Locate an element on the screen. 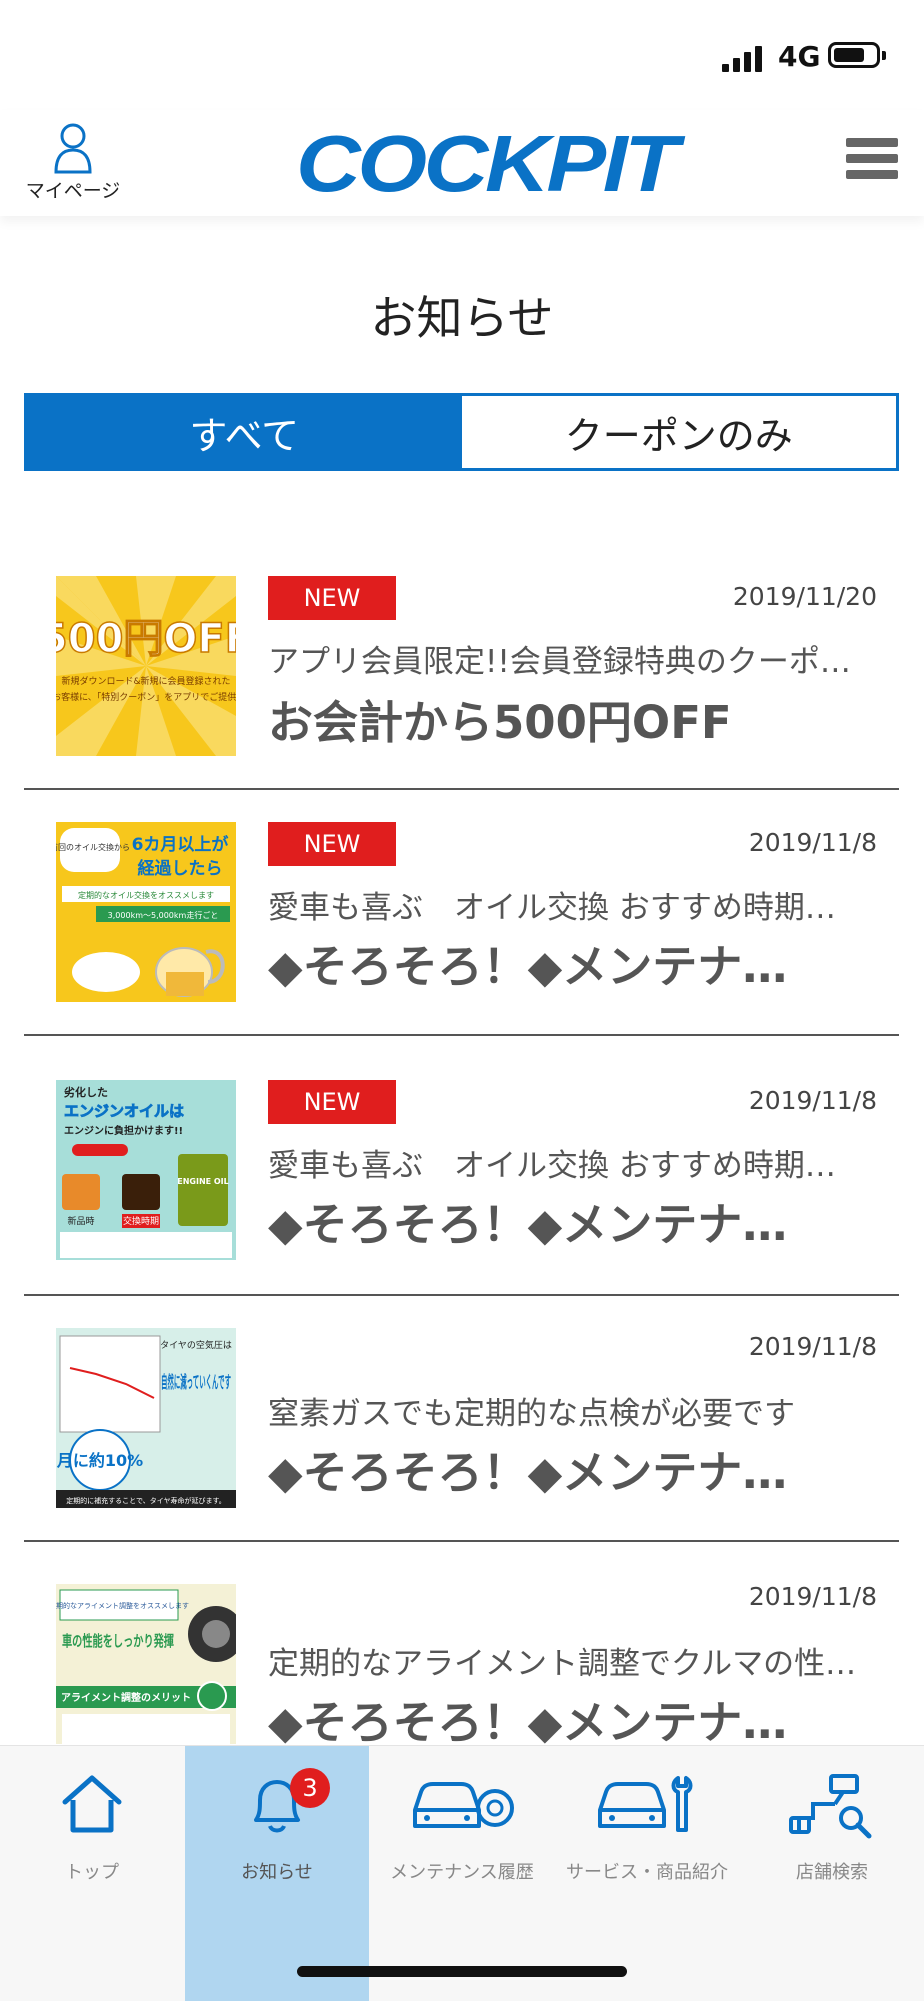 The height and width of the screenshot is (2001, 924). nav-notices: 3 お知らせ is located at coordinates (277, 1873).